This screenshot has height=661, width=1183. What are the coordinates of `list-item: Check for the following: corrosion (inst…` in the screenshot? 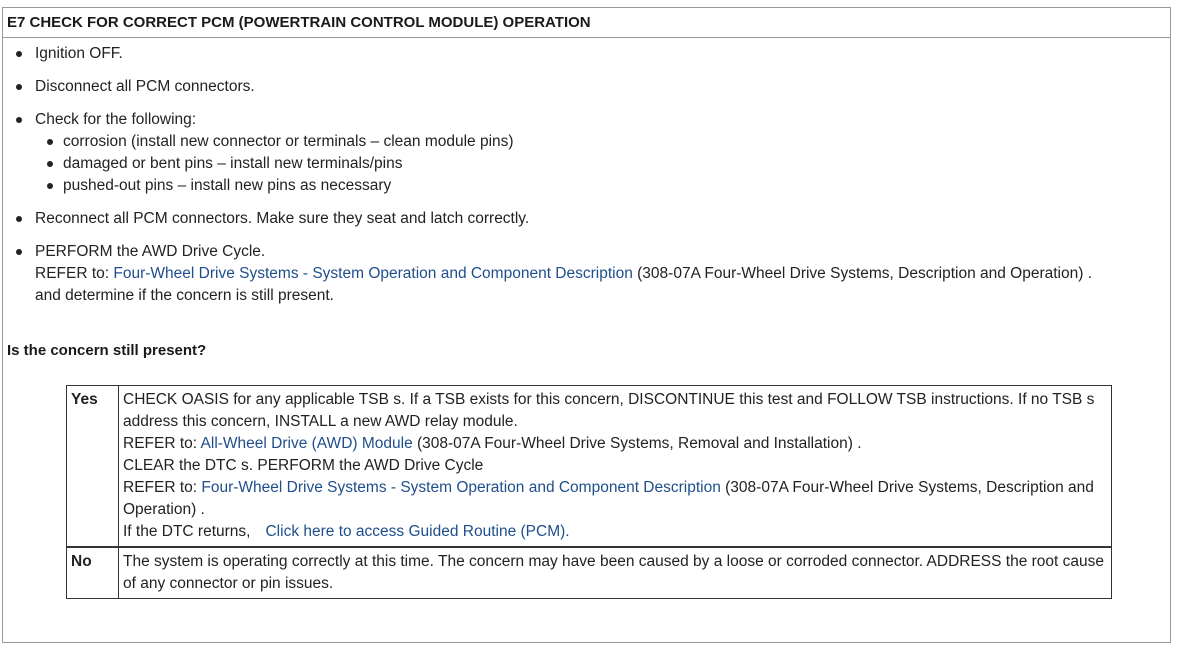 It's located at (586, 153).